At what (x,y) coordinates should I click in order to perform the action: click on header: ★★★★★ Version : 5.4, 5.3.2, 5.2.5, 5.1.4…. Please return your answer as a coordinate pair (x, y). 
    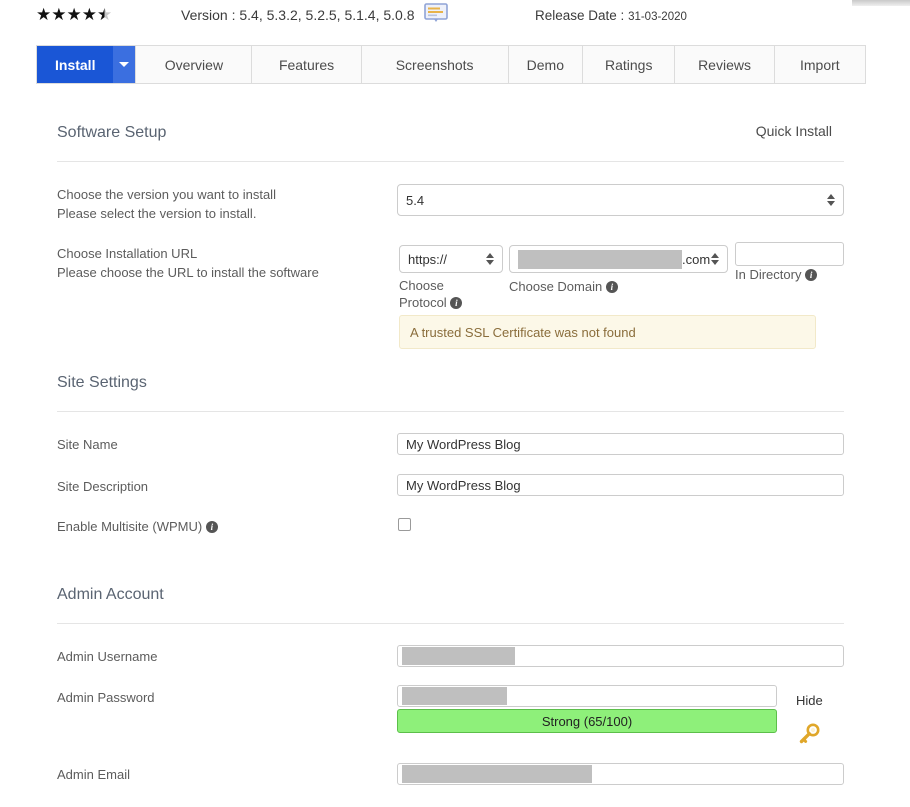
    Looking at the image, I should click on (455, 17).